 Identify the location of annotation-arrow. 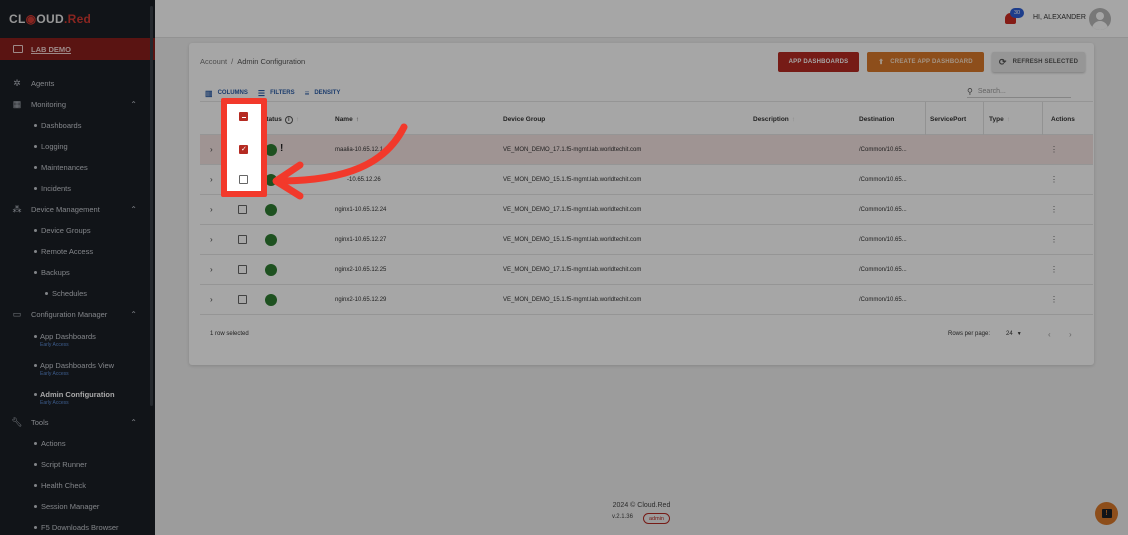
(340, 161).